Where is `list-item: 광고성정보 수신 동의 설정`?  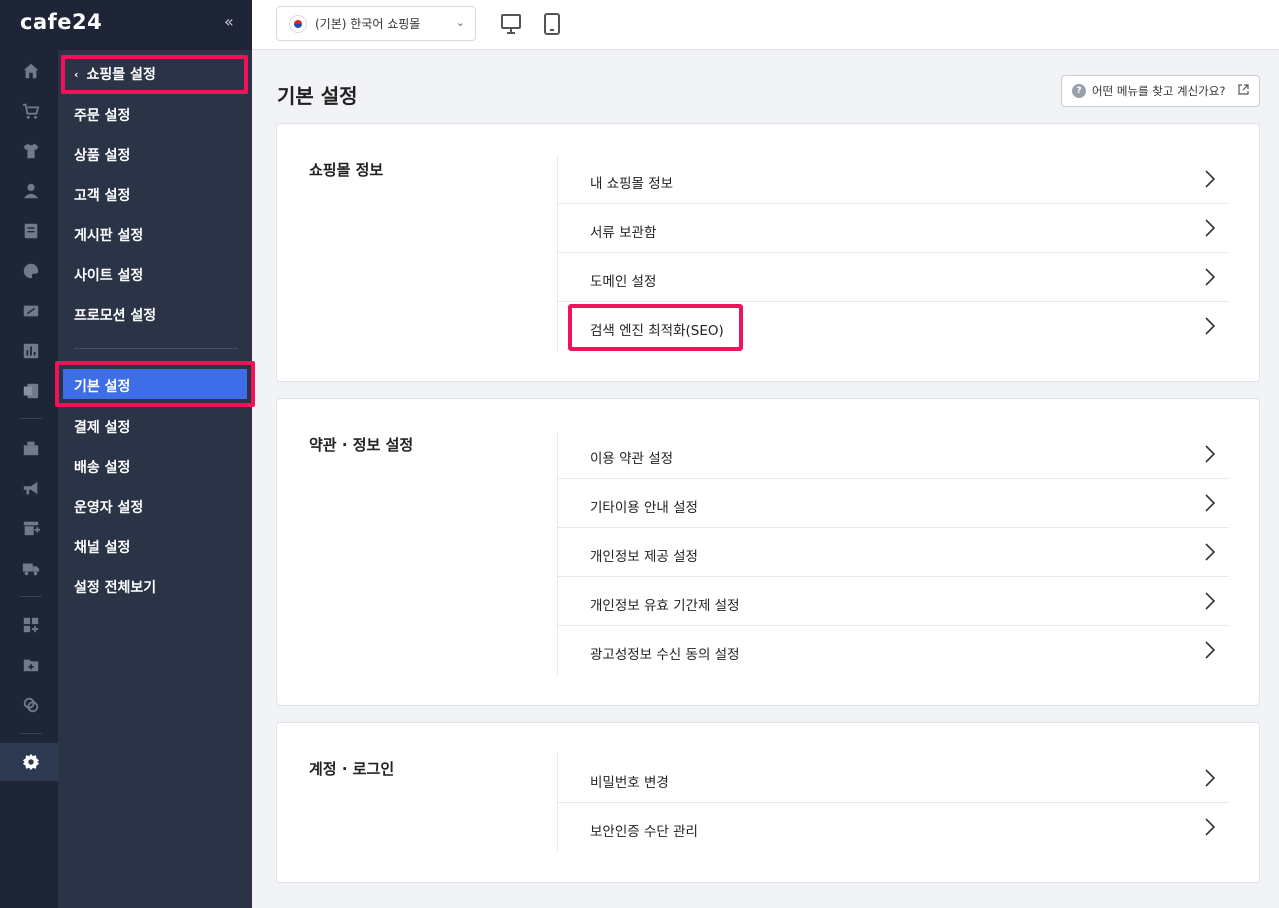 list-item: 광고성정보 수신 동의 설정 is located at coordinates (893, 650).